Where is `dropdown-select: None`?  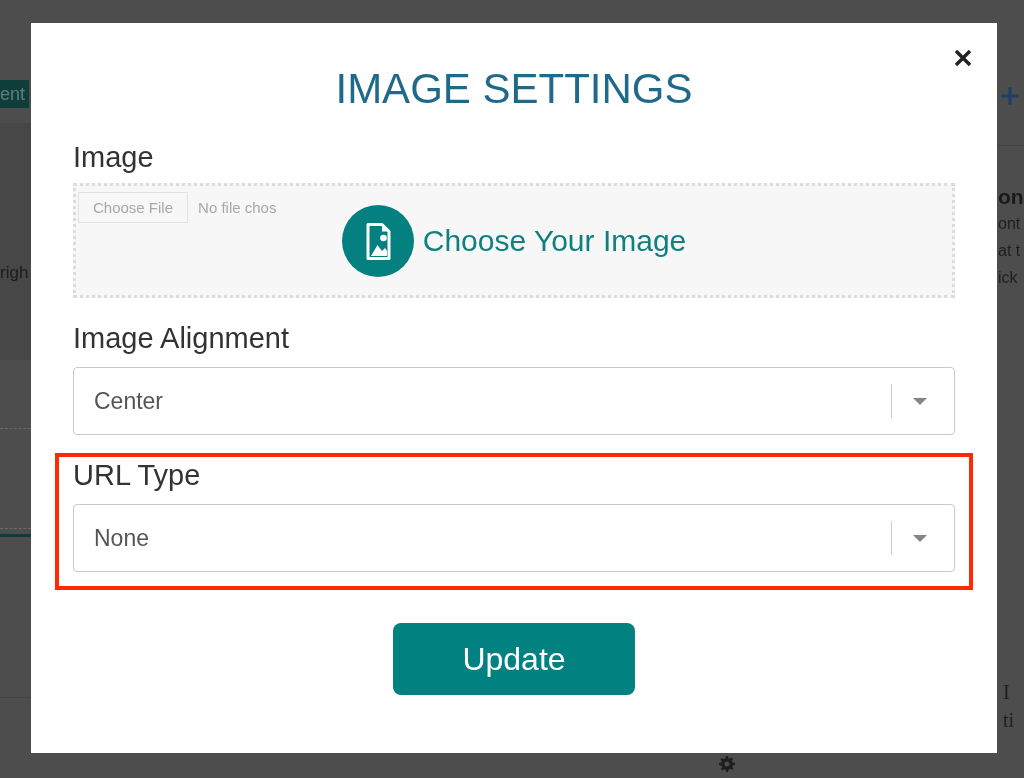 dropdown-select: None is located at coordinates (514, 538).